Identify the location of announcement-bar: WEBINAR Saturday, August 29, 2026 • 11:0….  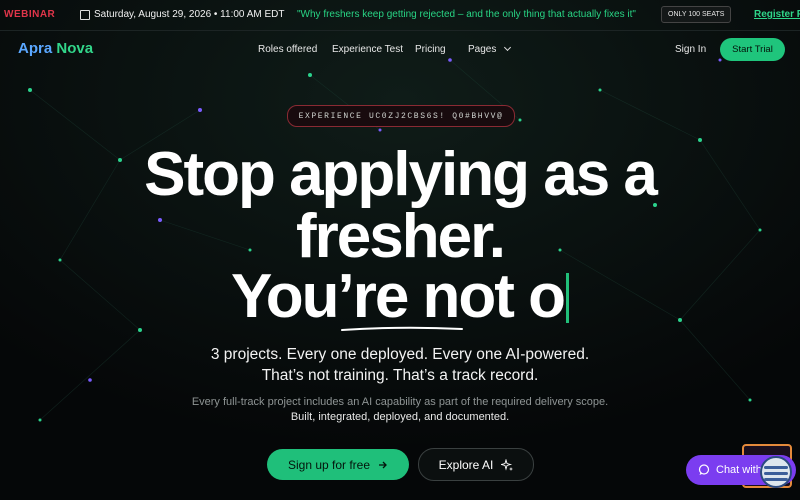
(400, 15).